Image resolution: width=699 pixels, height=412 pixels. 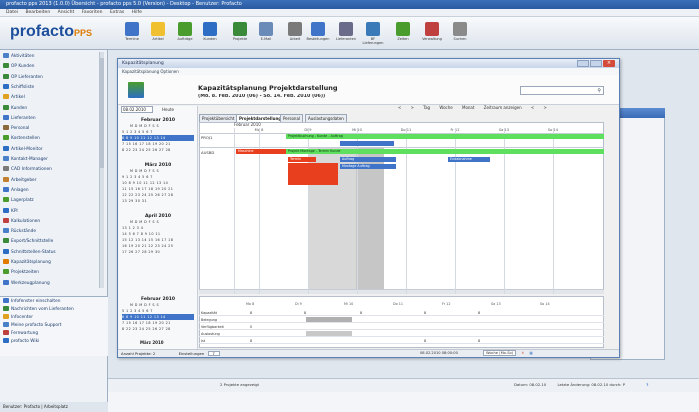 What do you see at coordinates (426, 107) in the screenshot?
I see `view-day-button: Tag` at bounding box center [426, 107].